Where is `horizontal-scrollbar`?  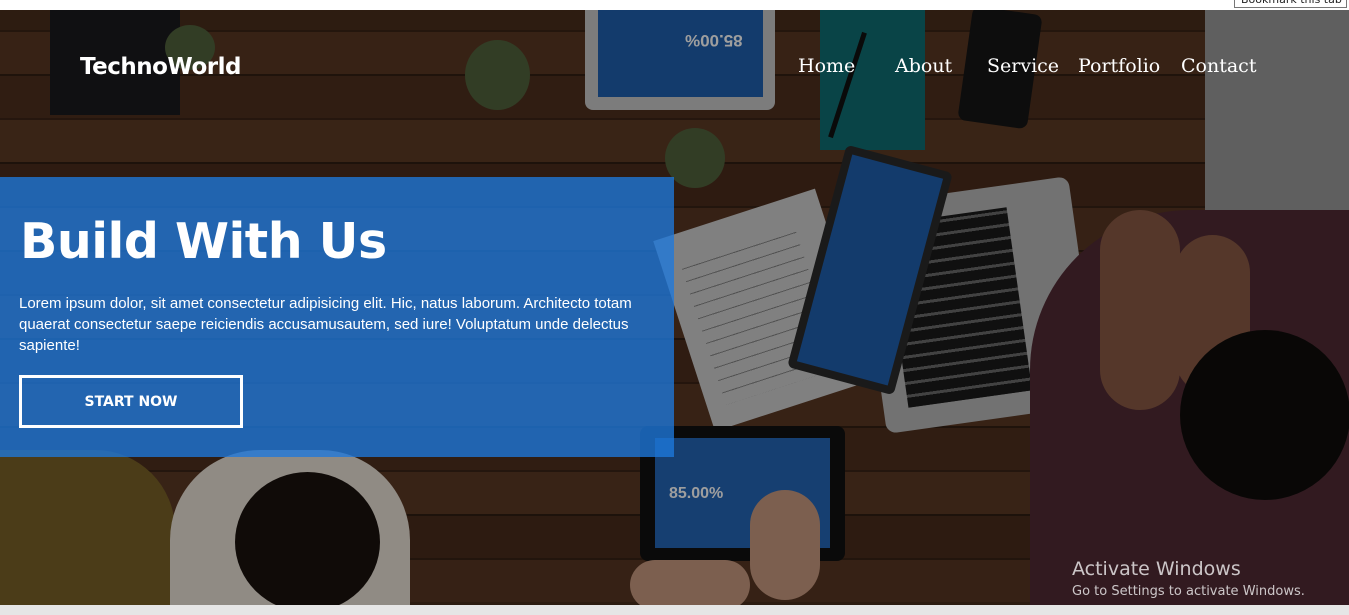
horizontal-scrollbar is located at coordinates (674, 610).